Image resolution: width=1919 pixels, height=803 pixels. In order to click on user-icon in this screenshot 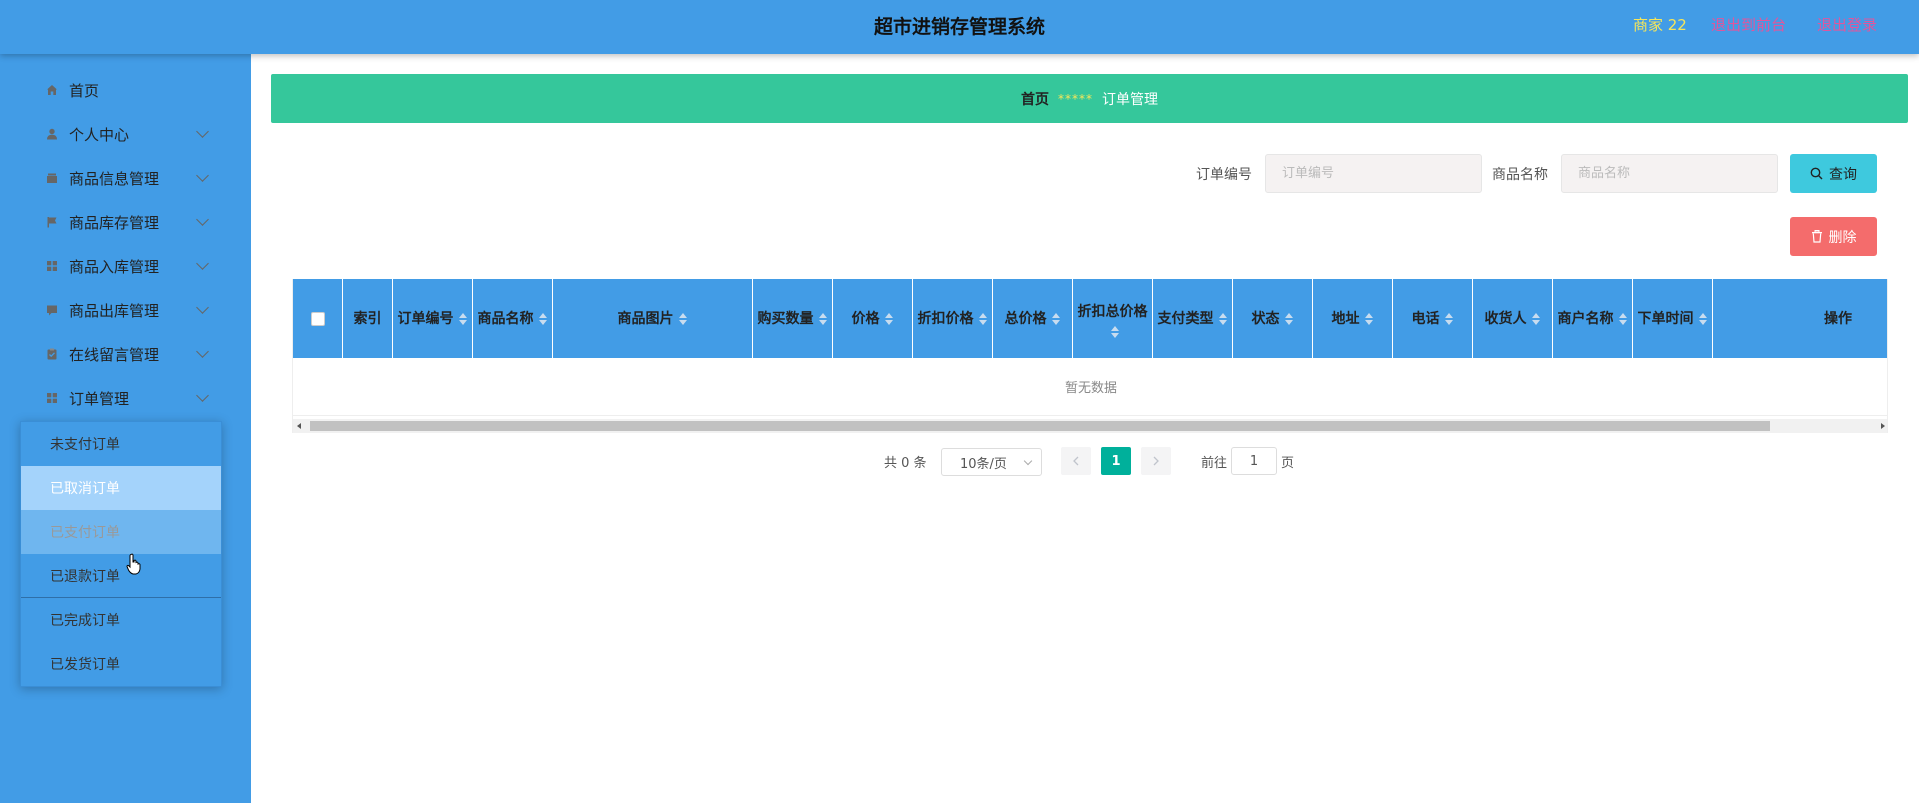, I will do `click(51, 134)`.